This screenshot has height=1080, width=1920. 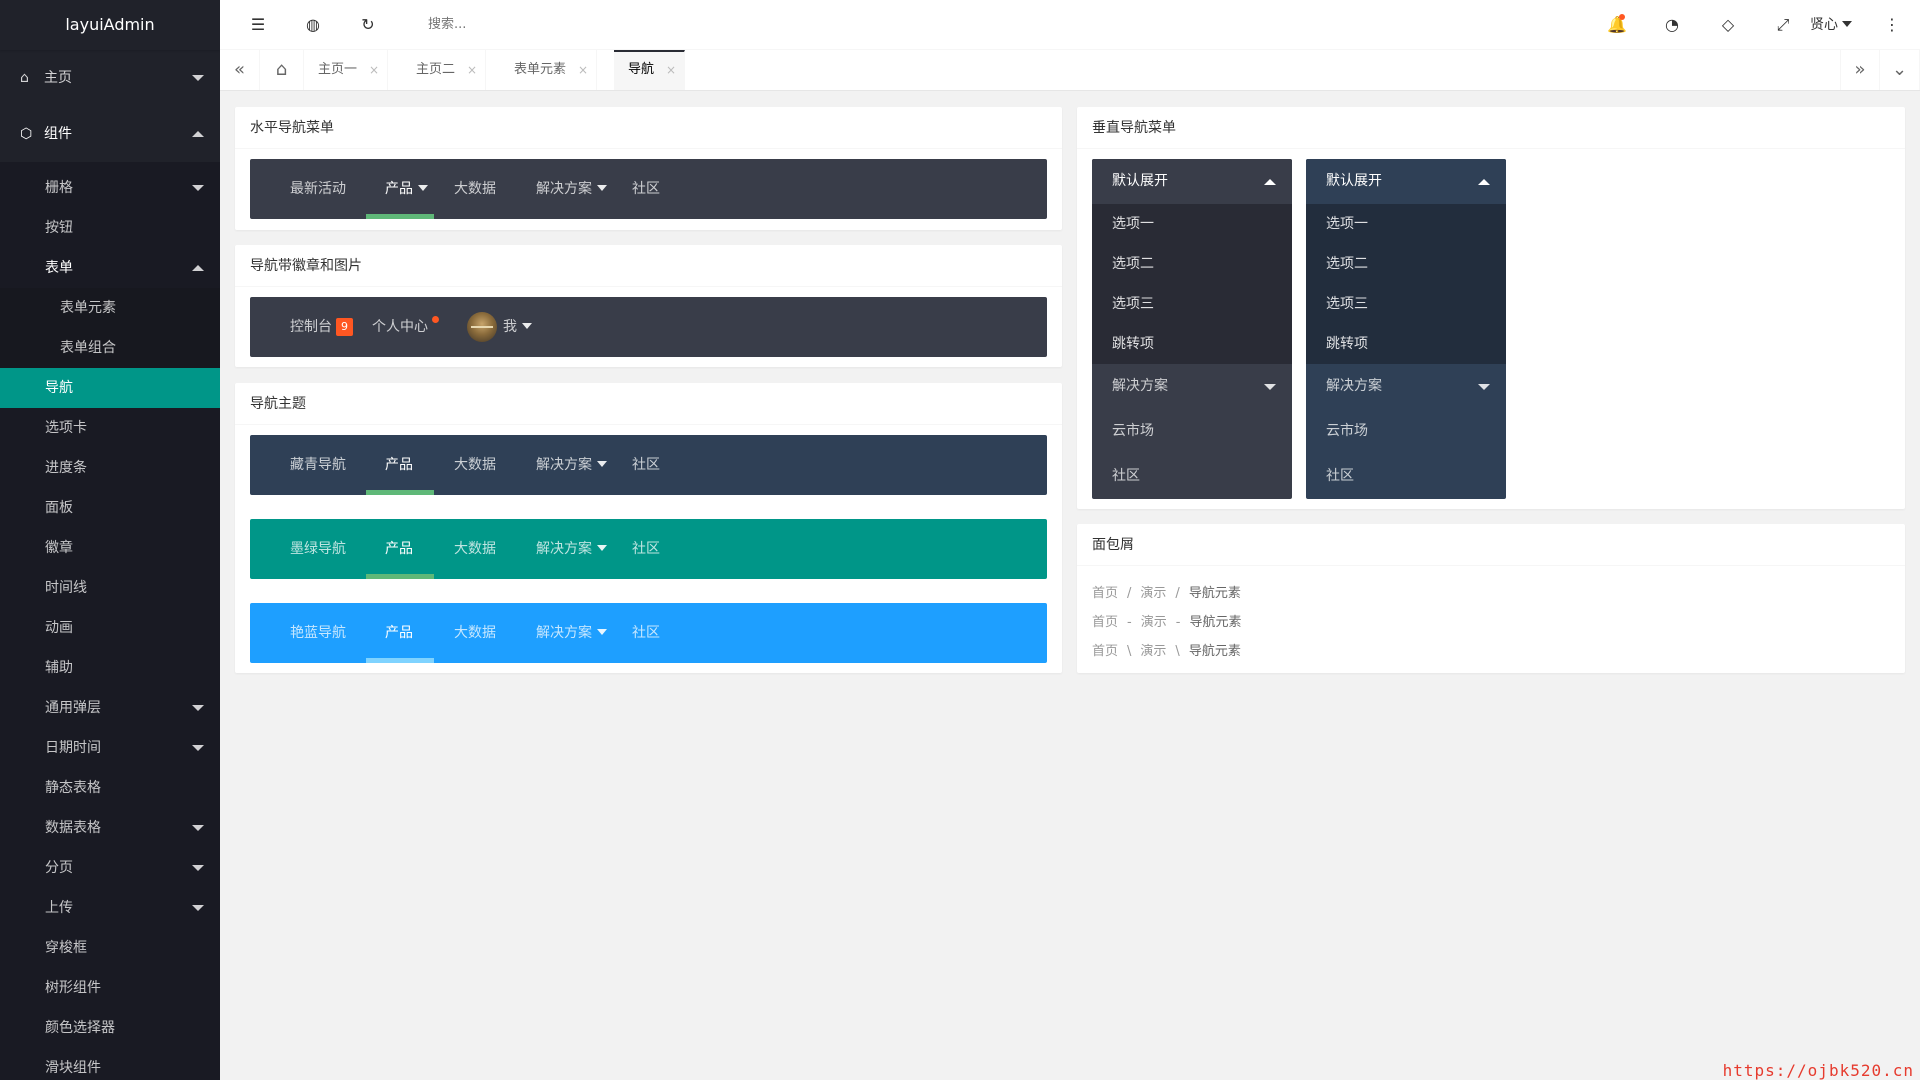 I want to click on home-tab-icon: ⌂, so click(x=282, y=70).